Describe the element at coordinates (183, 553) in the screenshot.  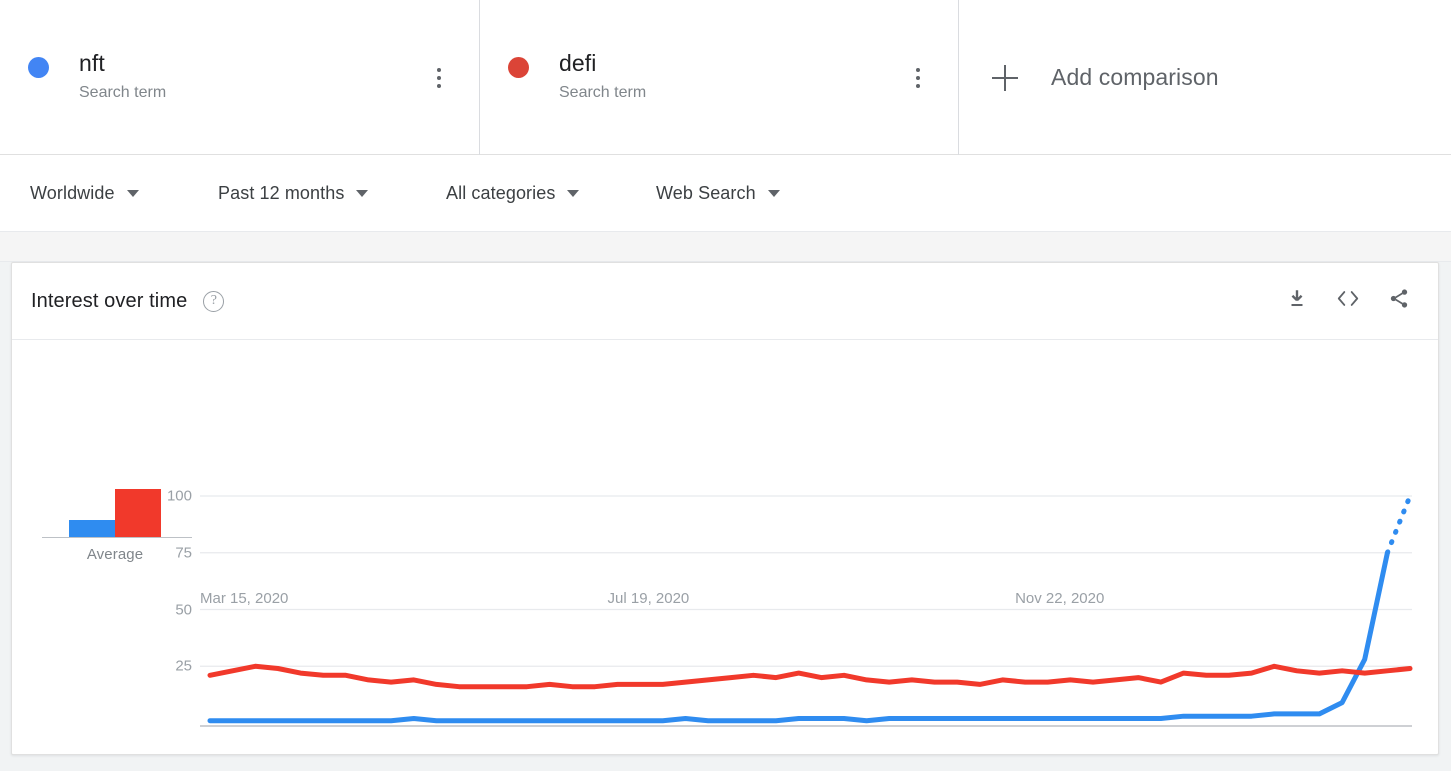
I see `y-axis-tick-label: 75` at that location.